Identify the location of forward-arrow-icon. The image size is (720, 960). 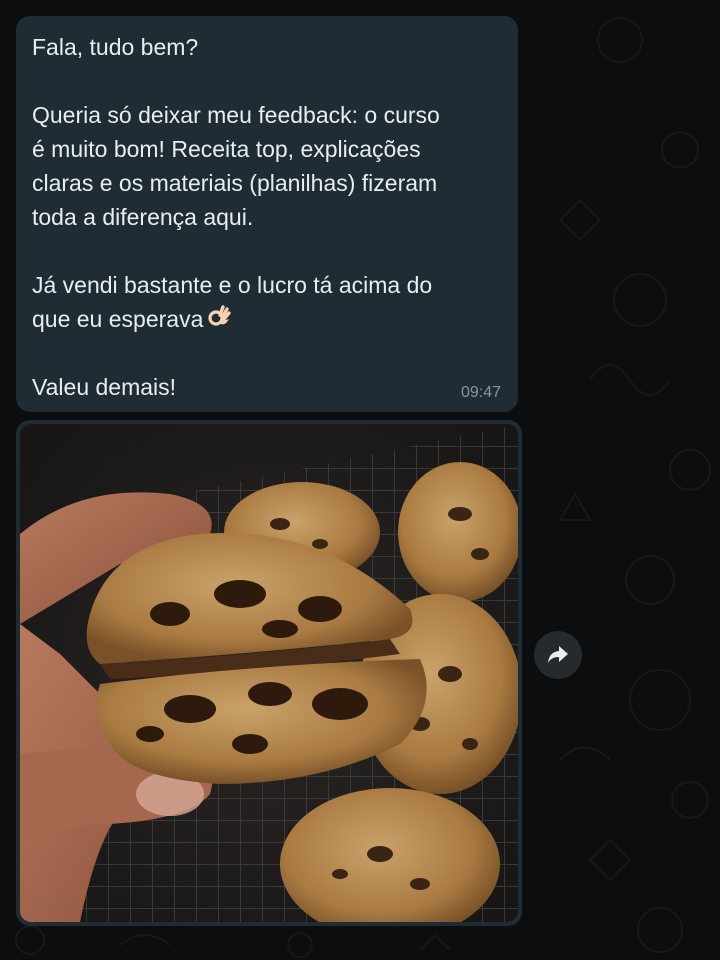
(558, 654).